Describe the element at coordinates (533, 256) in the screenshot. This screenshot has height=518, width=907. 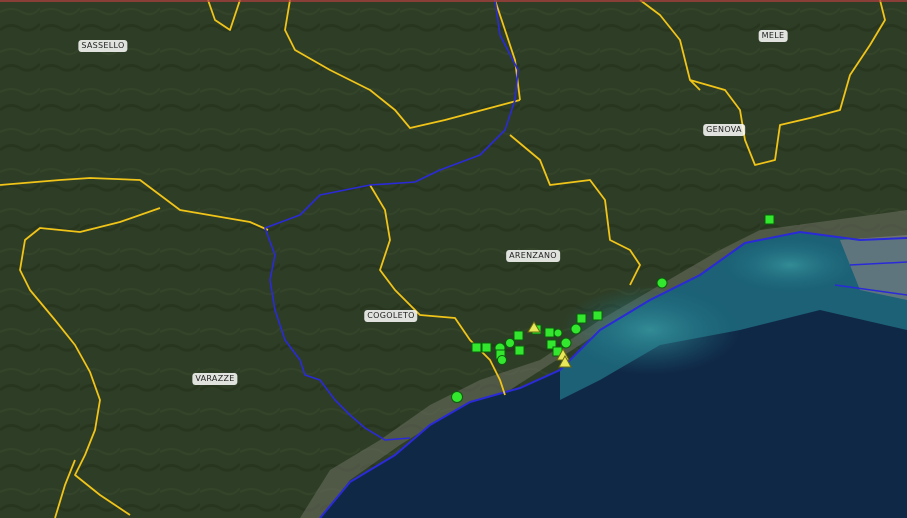
I see `place-label-arenzano: ARENZANO` at that location.